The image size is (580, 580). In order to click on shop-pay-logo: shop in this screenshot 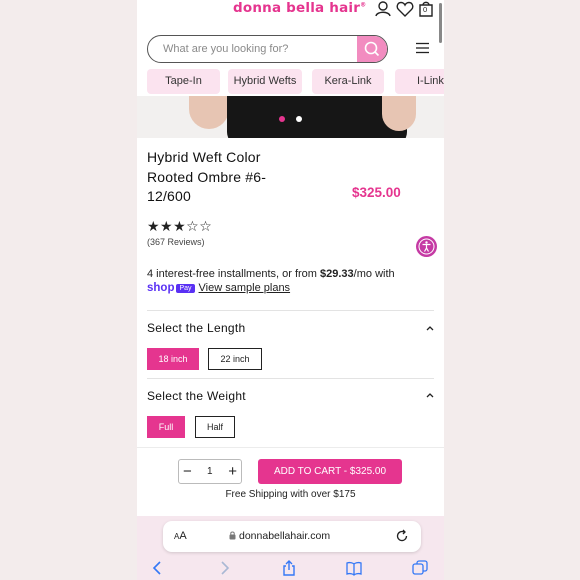, I will do `click(161, 288)`.